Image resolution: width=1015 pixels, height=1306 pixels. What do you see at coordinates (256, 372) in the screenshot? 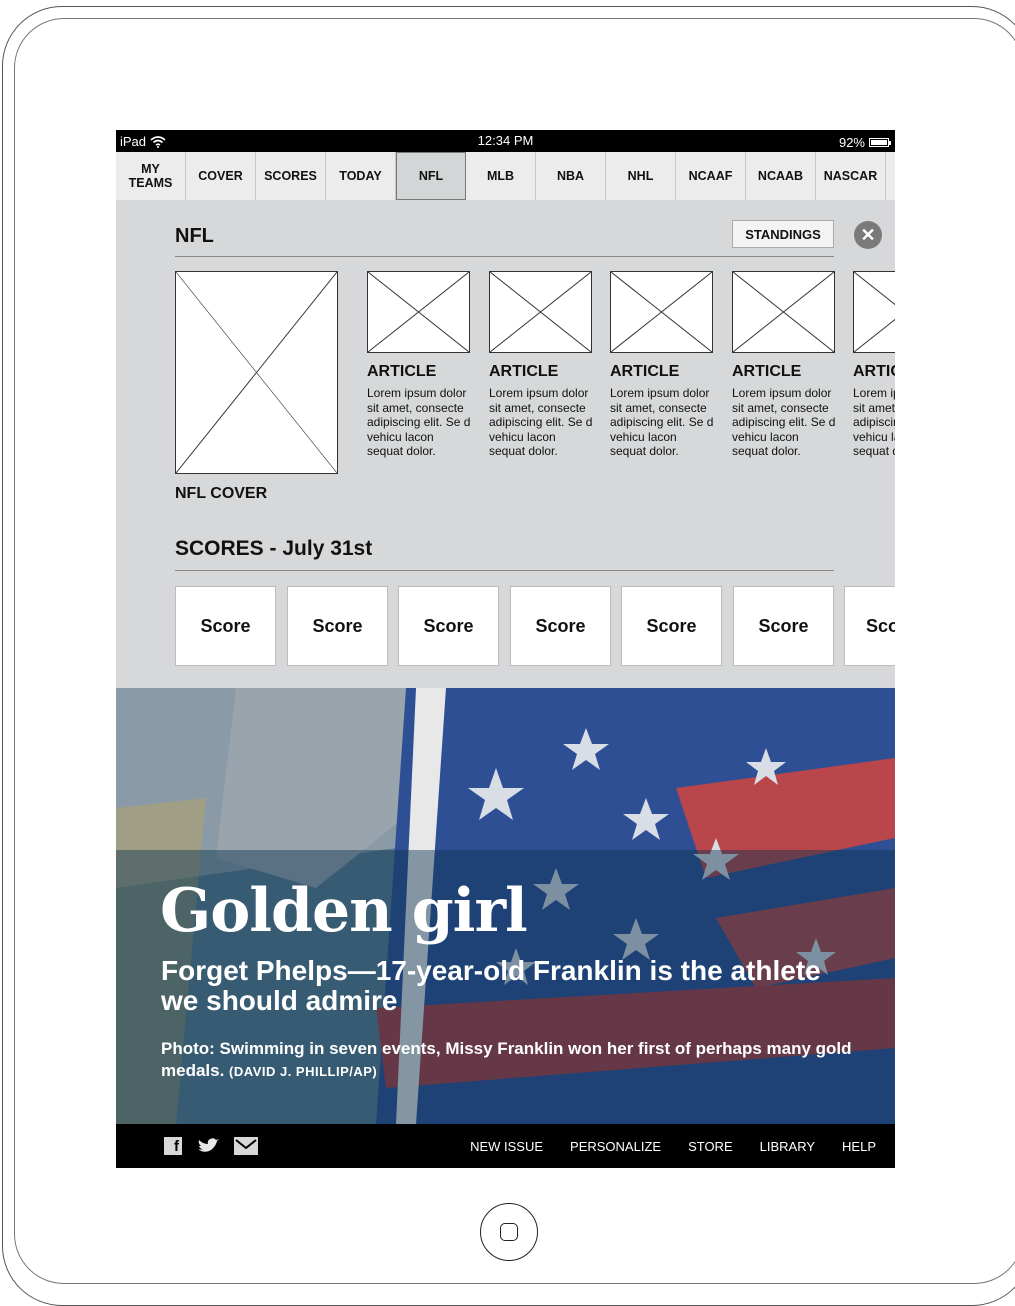
I see `cover-image-placeholder` at bounding box center [256, 372].